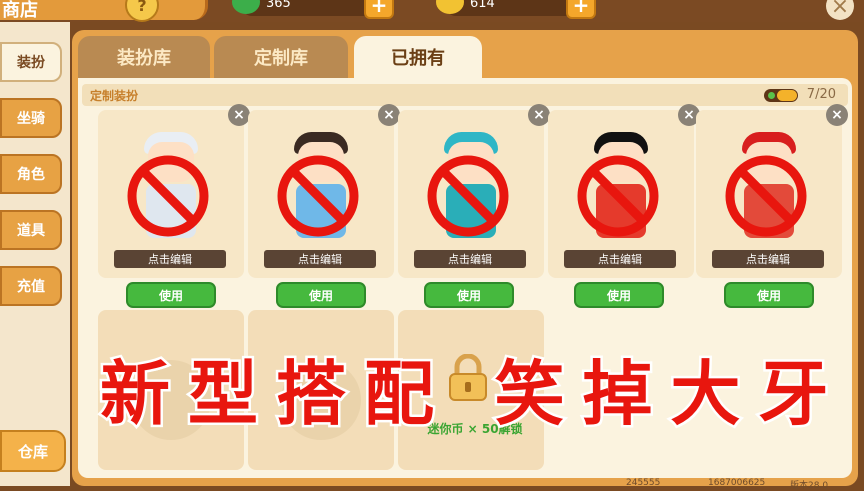  Describe the element at coordinates (31, 118) in the screenshot. I see `sidebar-item-mount: 坐骑` at that location.